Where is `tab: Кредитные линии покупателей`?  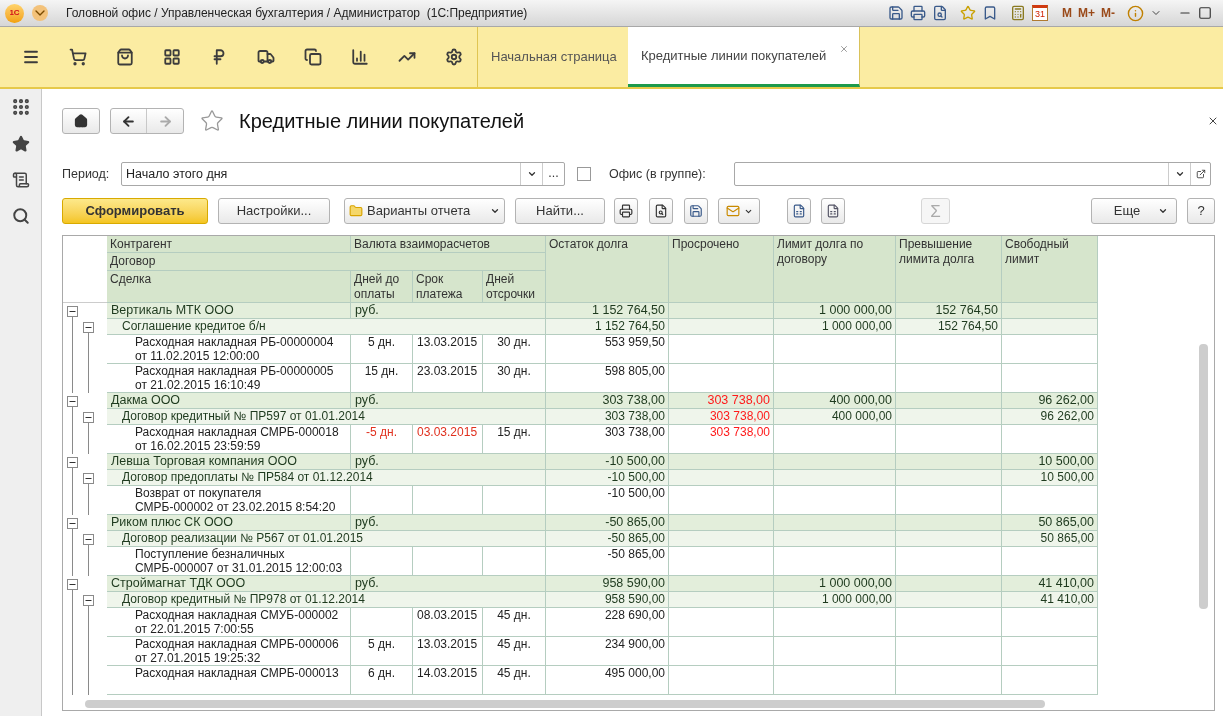 tab: Кредитные линии покупателей is located at coordinates (744, 57).